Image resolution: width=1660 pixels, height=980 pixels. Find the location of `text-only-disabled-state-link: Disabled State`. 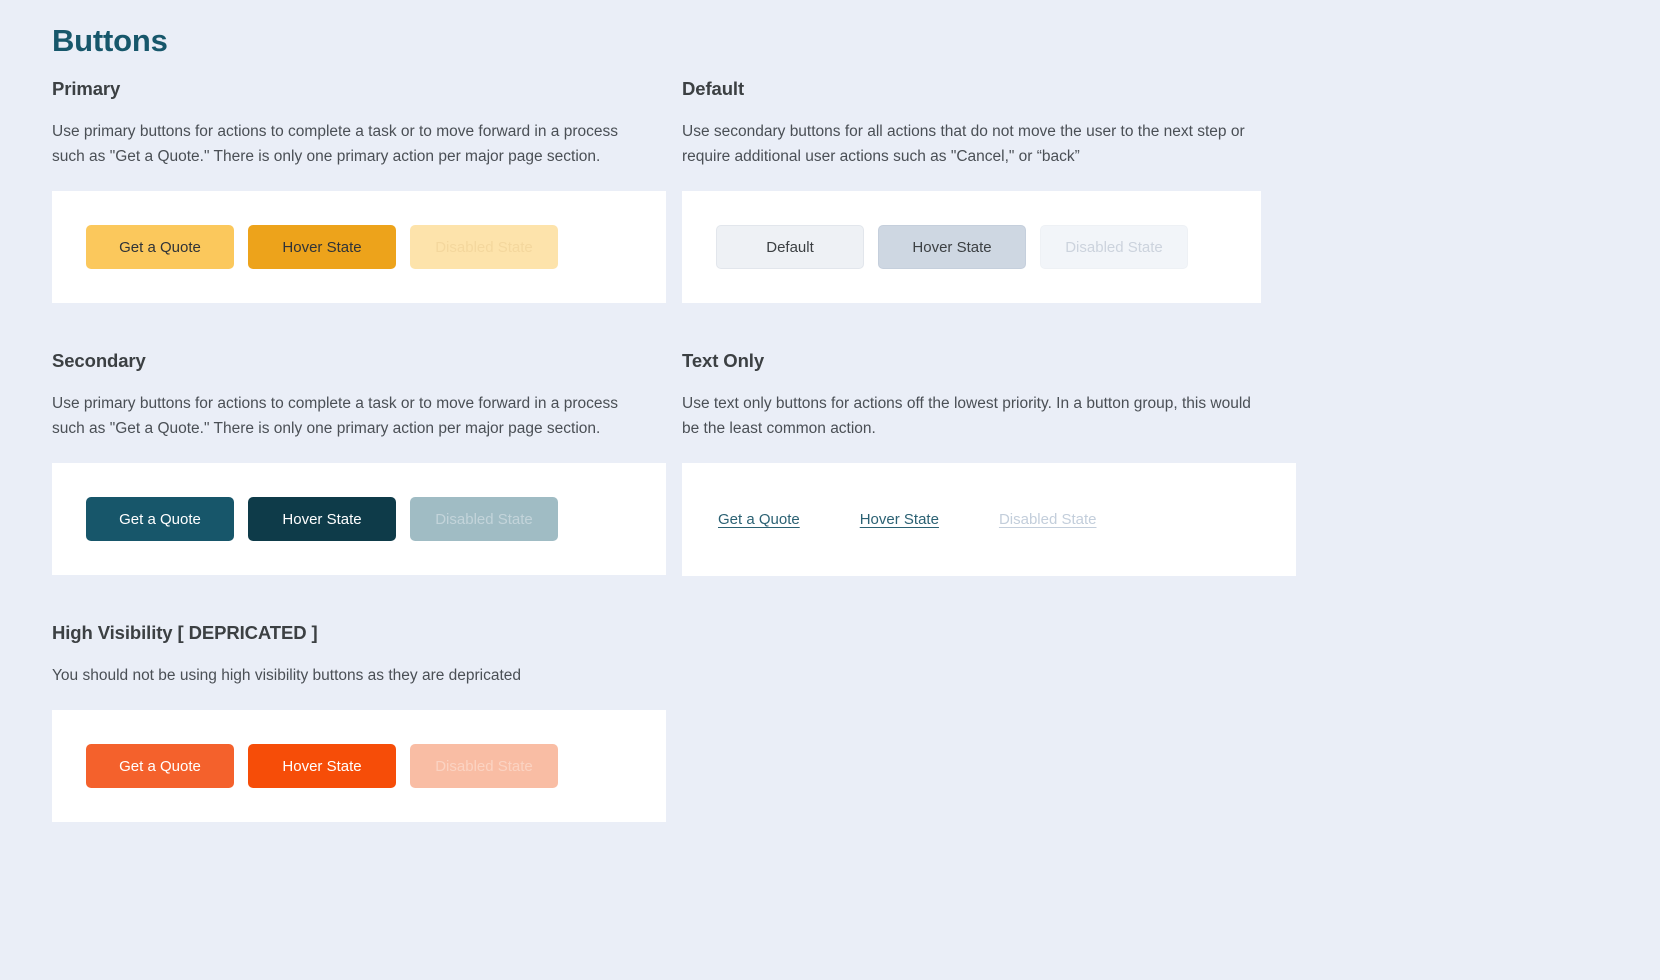

text-only-disabled-state-link: Disabled State is located at coordinates (1048, 519).